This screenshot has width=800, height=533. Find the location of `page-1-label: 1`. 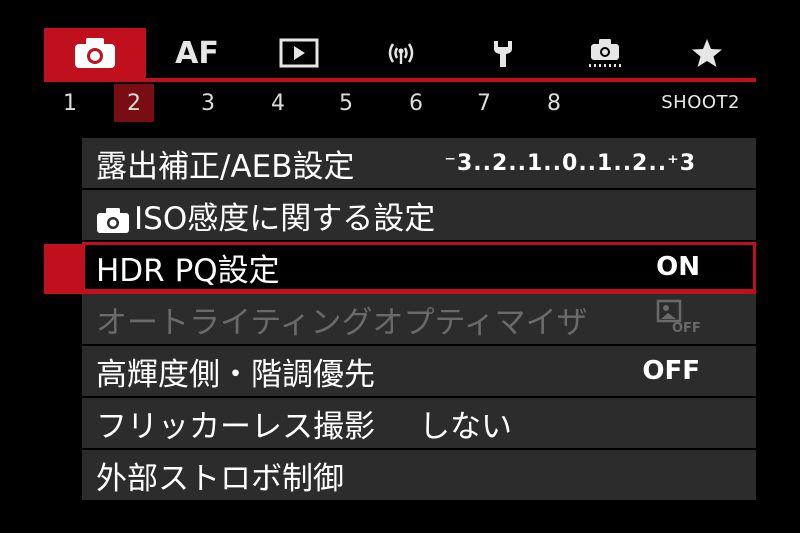

page-1-label: 1 is located at coordinates (70, 103).